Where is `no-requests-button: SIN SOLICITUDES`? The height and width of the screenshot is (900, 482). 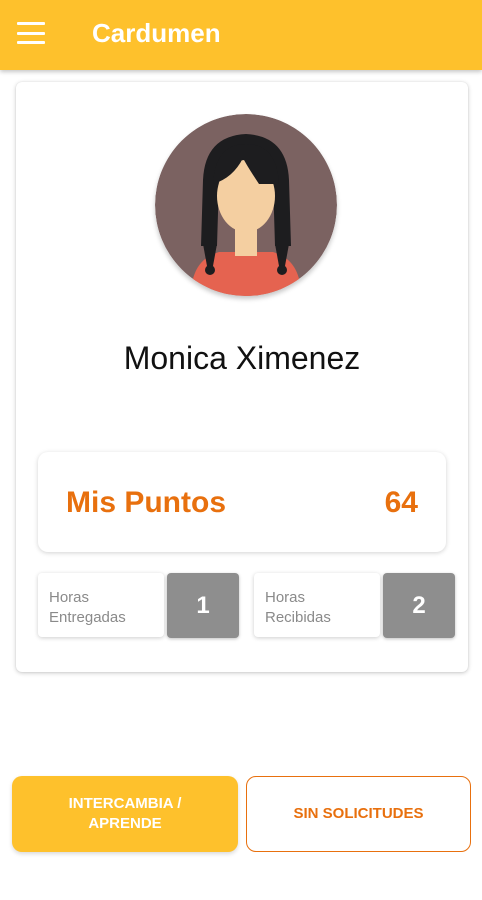
no-requests-button: SIN SOLICITUDES is located at coordinates (358, 814).